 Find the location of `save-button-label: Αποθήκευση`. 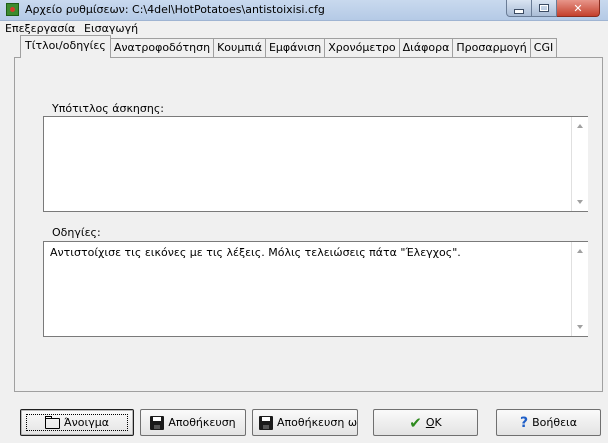

save-button-label: Αποθήκευση is located at coordinates (202, 422).